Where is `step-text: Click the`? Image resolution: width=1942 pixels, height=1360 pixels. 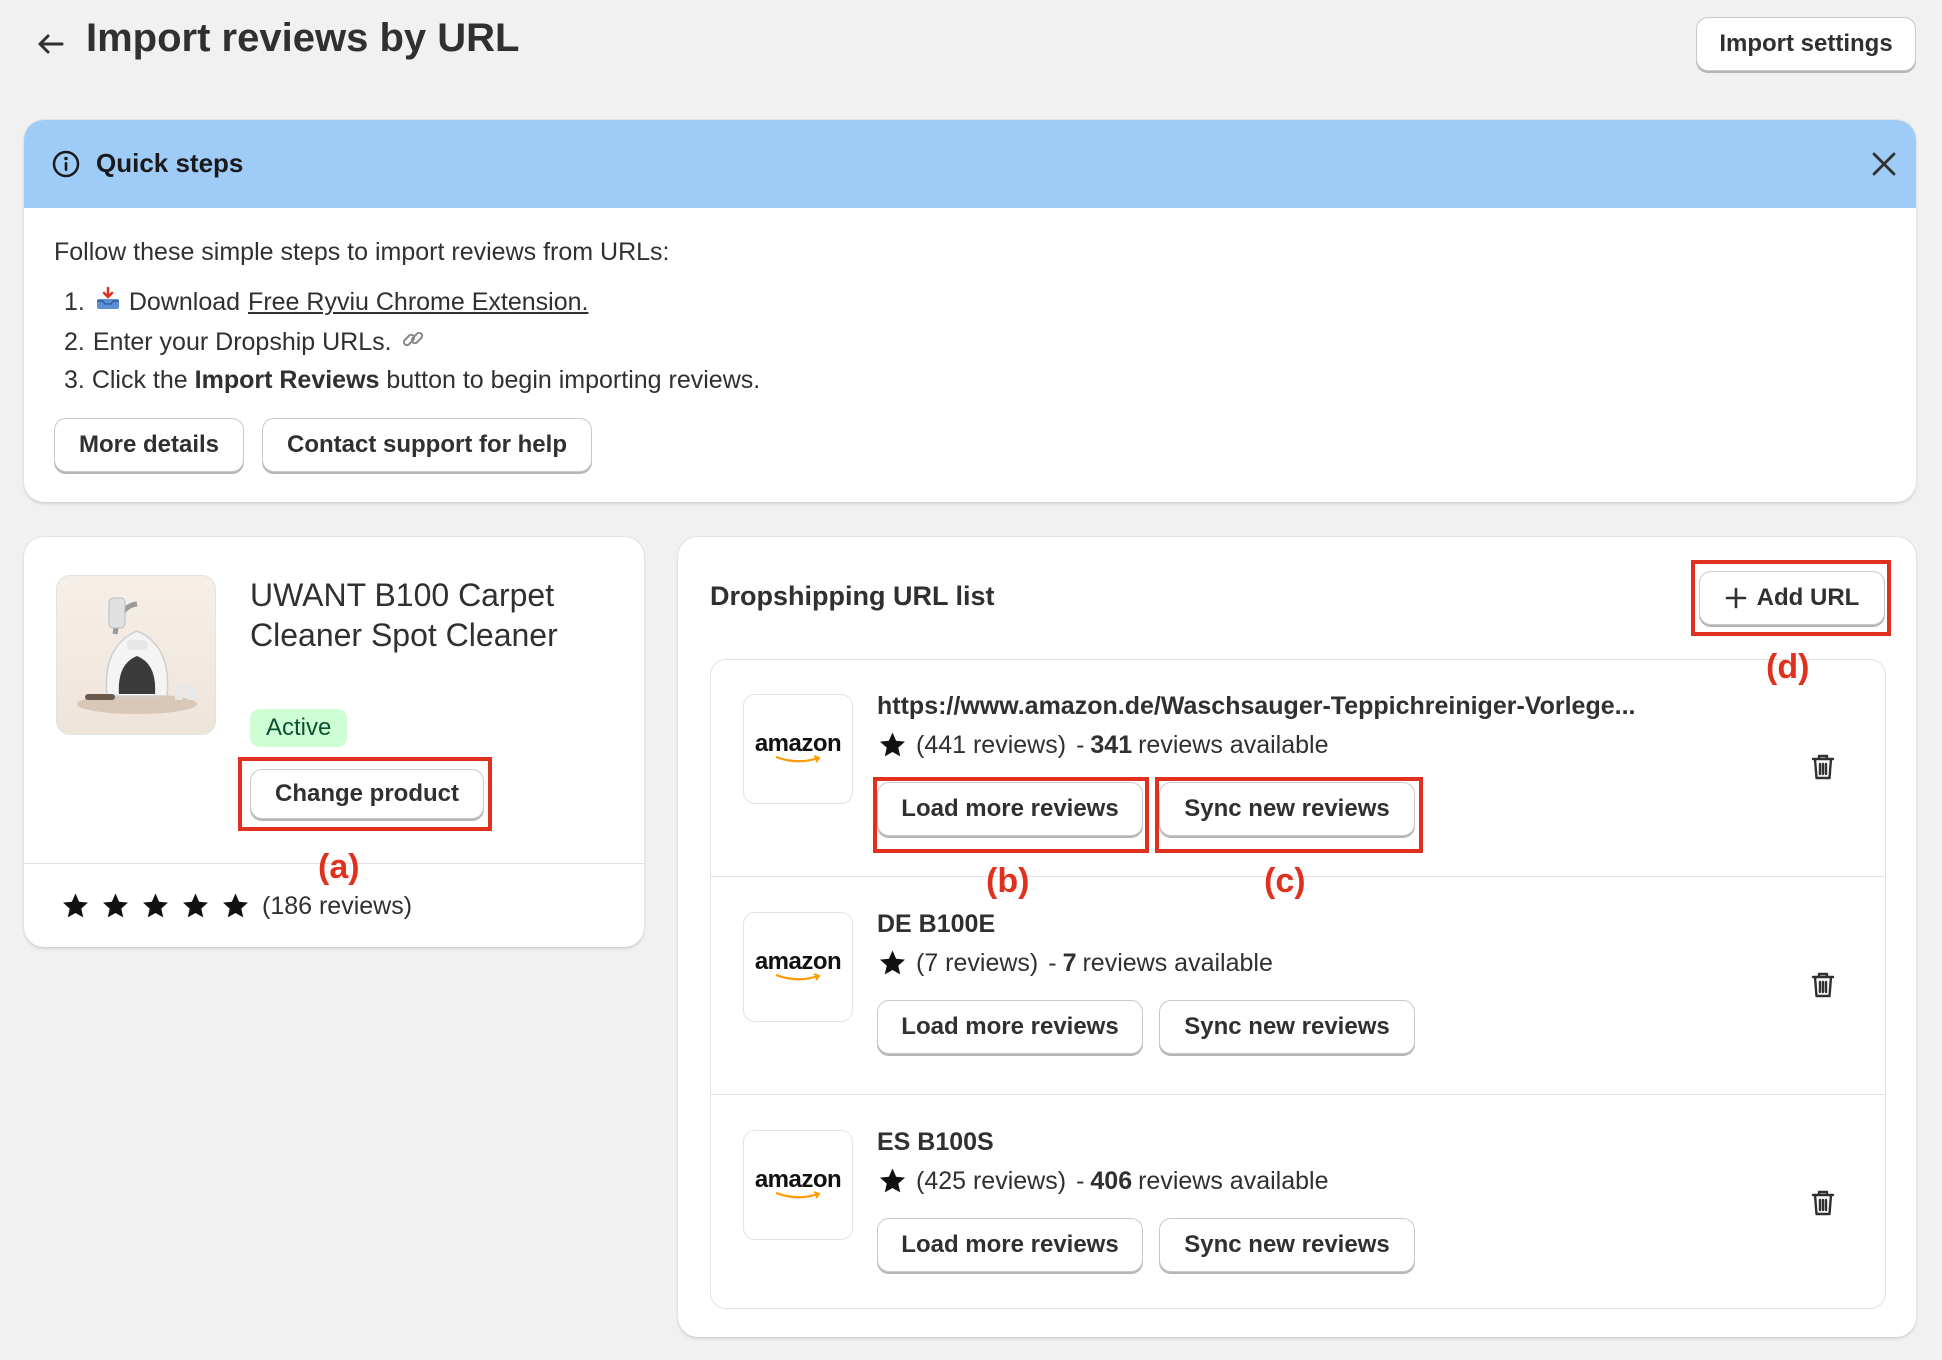
step-text: Click the is located at coordinates (139, 380).